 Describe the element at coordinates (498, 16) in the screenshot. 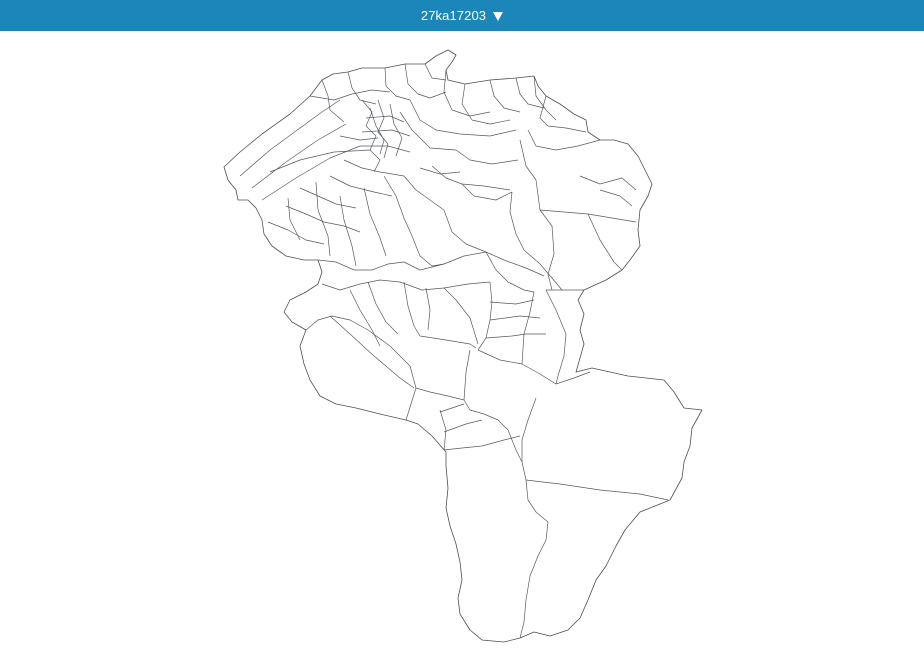

I see `triangle-down-icon` at that location.